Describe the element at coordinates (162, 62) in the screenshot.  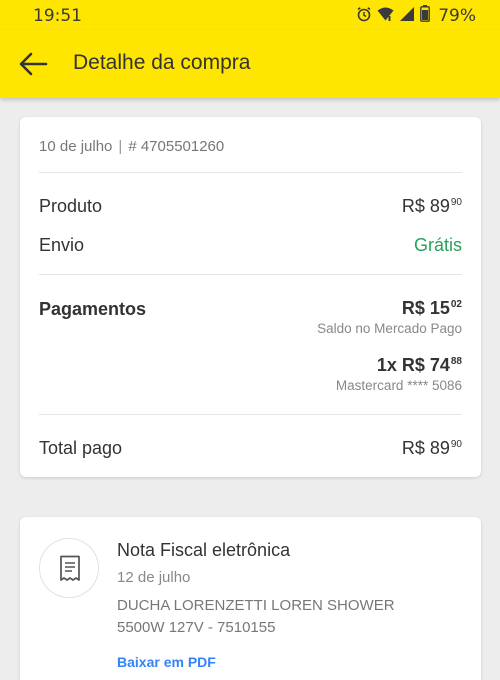
I see `page-title: Detalhe da compra` at that location.